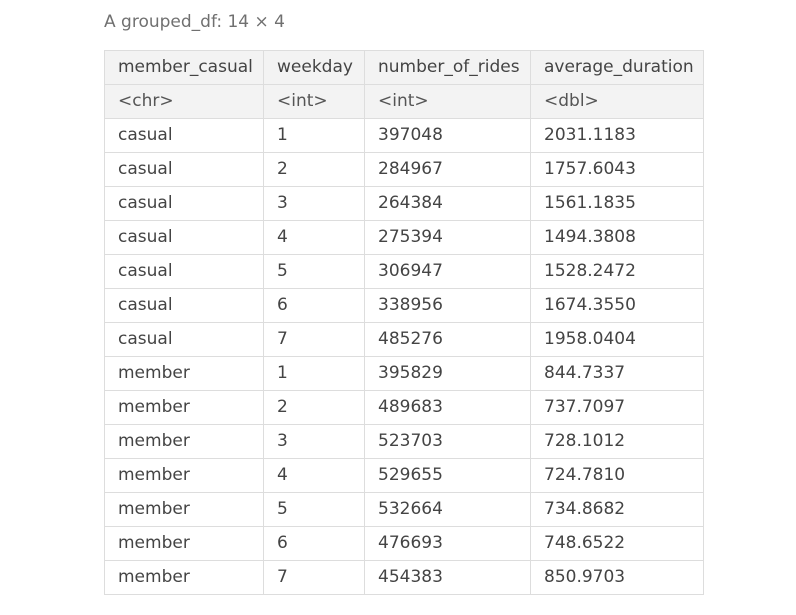 This screenshot has width=796, height=615. I want to click on number-of-rides-cell: 529655, so click(447, 475).